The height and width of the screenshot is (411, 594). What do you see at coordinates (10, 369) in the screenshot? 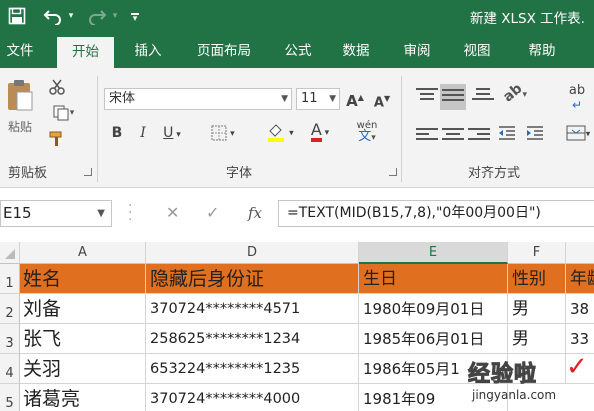
I see `row-header: 4` at bounding box center [10, 369].